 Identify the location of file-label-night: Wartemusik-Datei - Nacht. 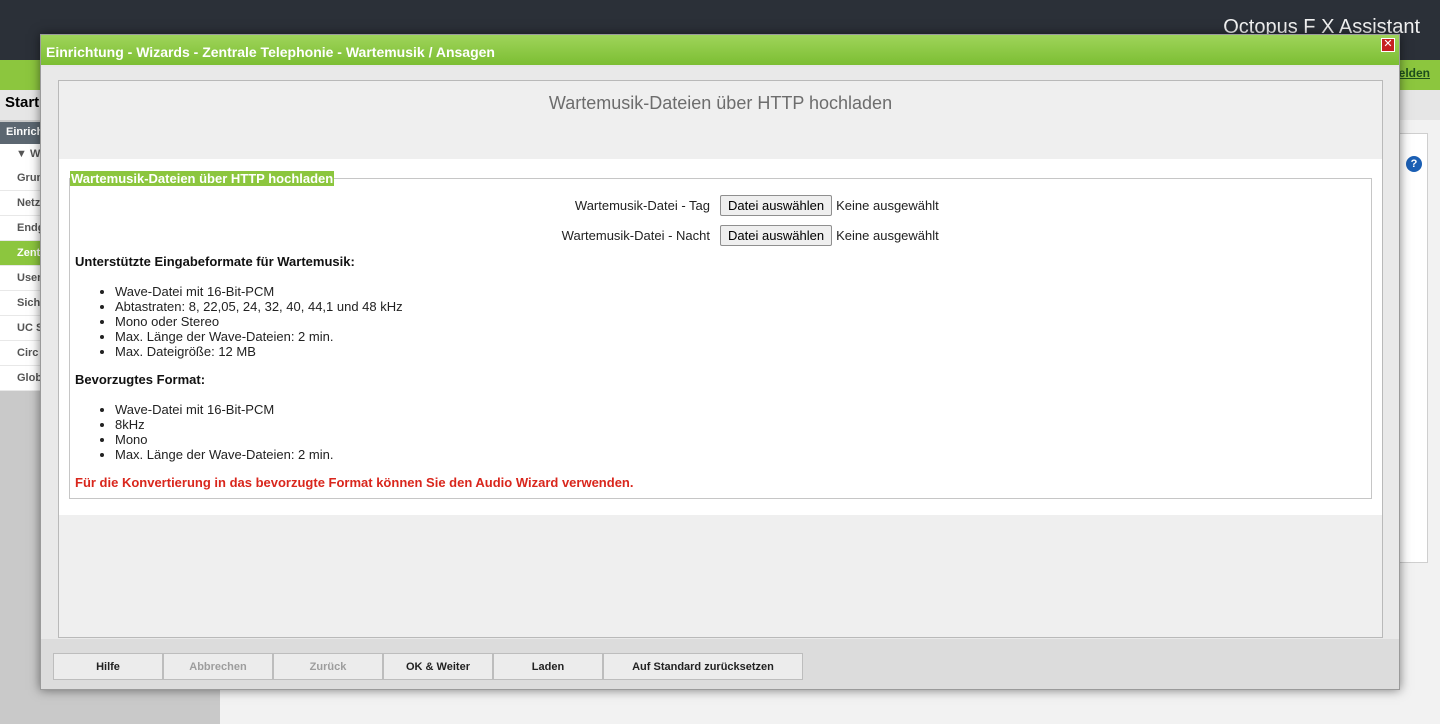
(635, 235).